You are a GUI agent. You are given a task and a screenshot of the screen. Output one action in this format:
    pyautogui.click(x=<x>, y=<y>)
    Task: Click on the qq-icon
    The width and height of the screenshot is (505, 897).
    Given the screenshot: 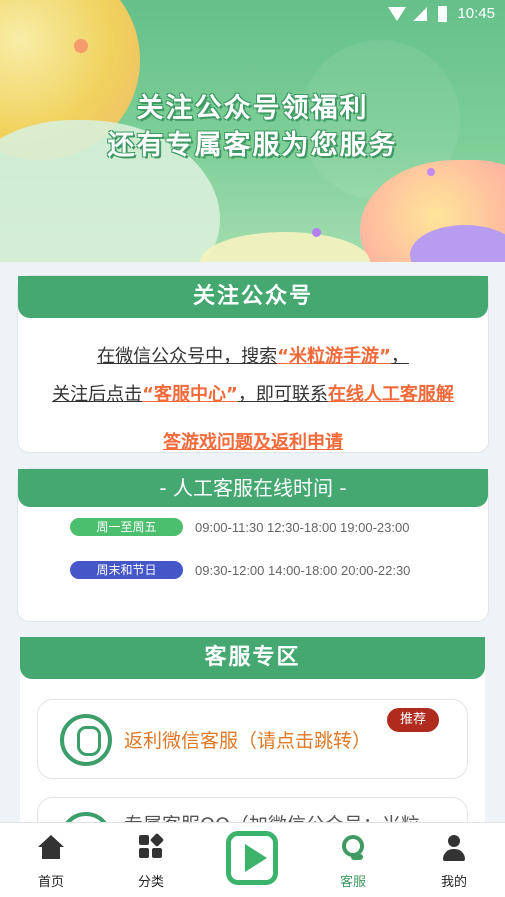 What is the action you would take?
    pyautogui.click(x=86, y=740)
    